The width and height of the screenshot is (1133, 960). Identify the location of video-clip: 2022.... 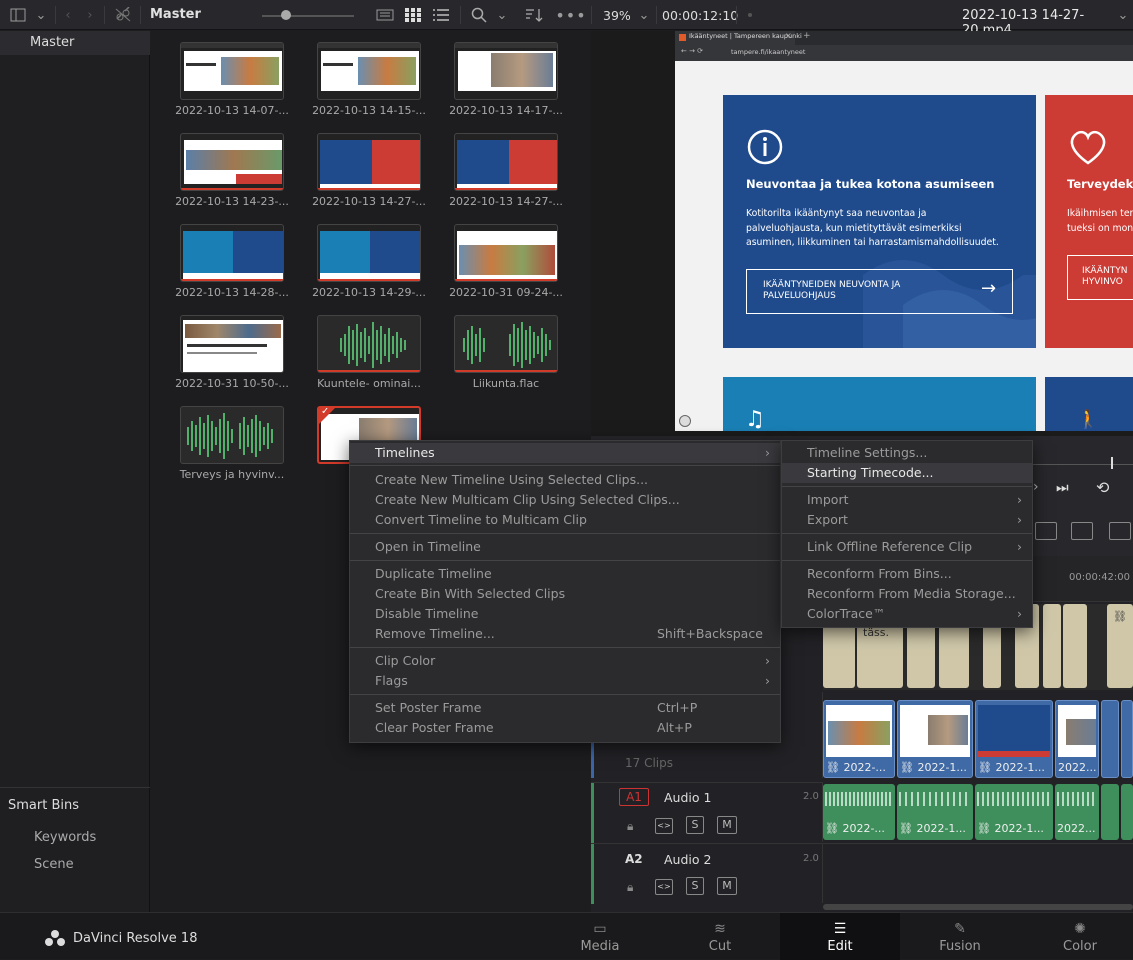
(1077, 739).